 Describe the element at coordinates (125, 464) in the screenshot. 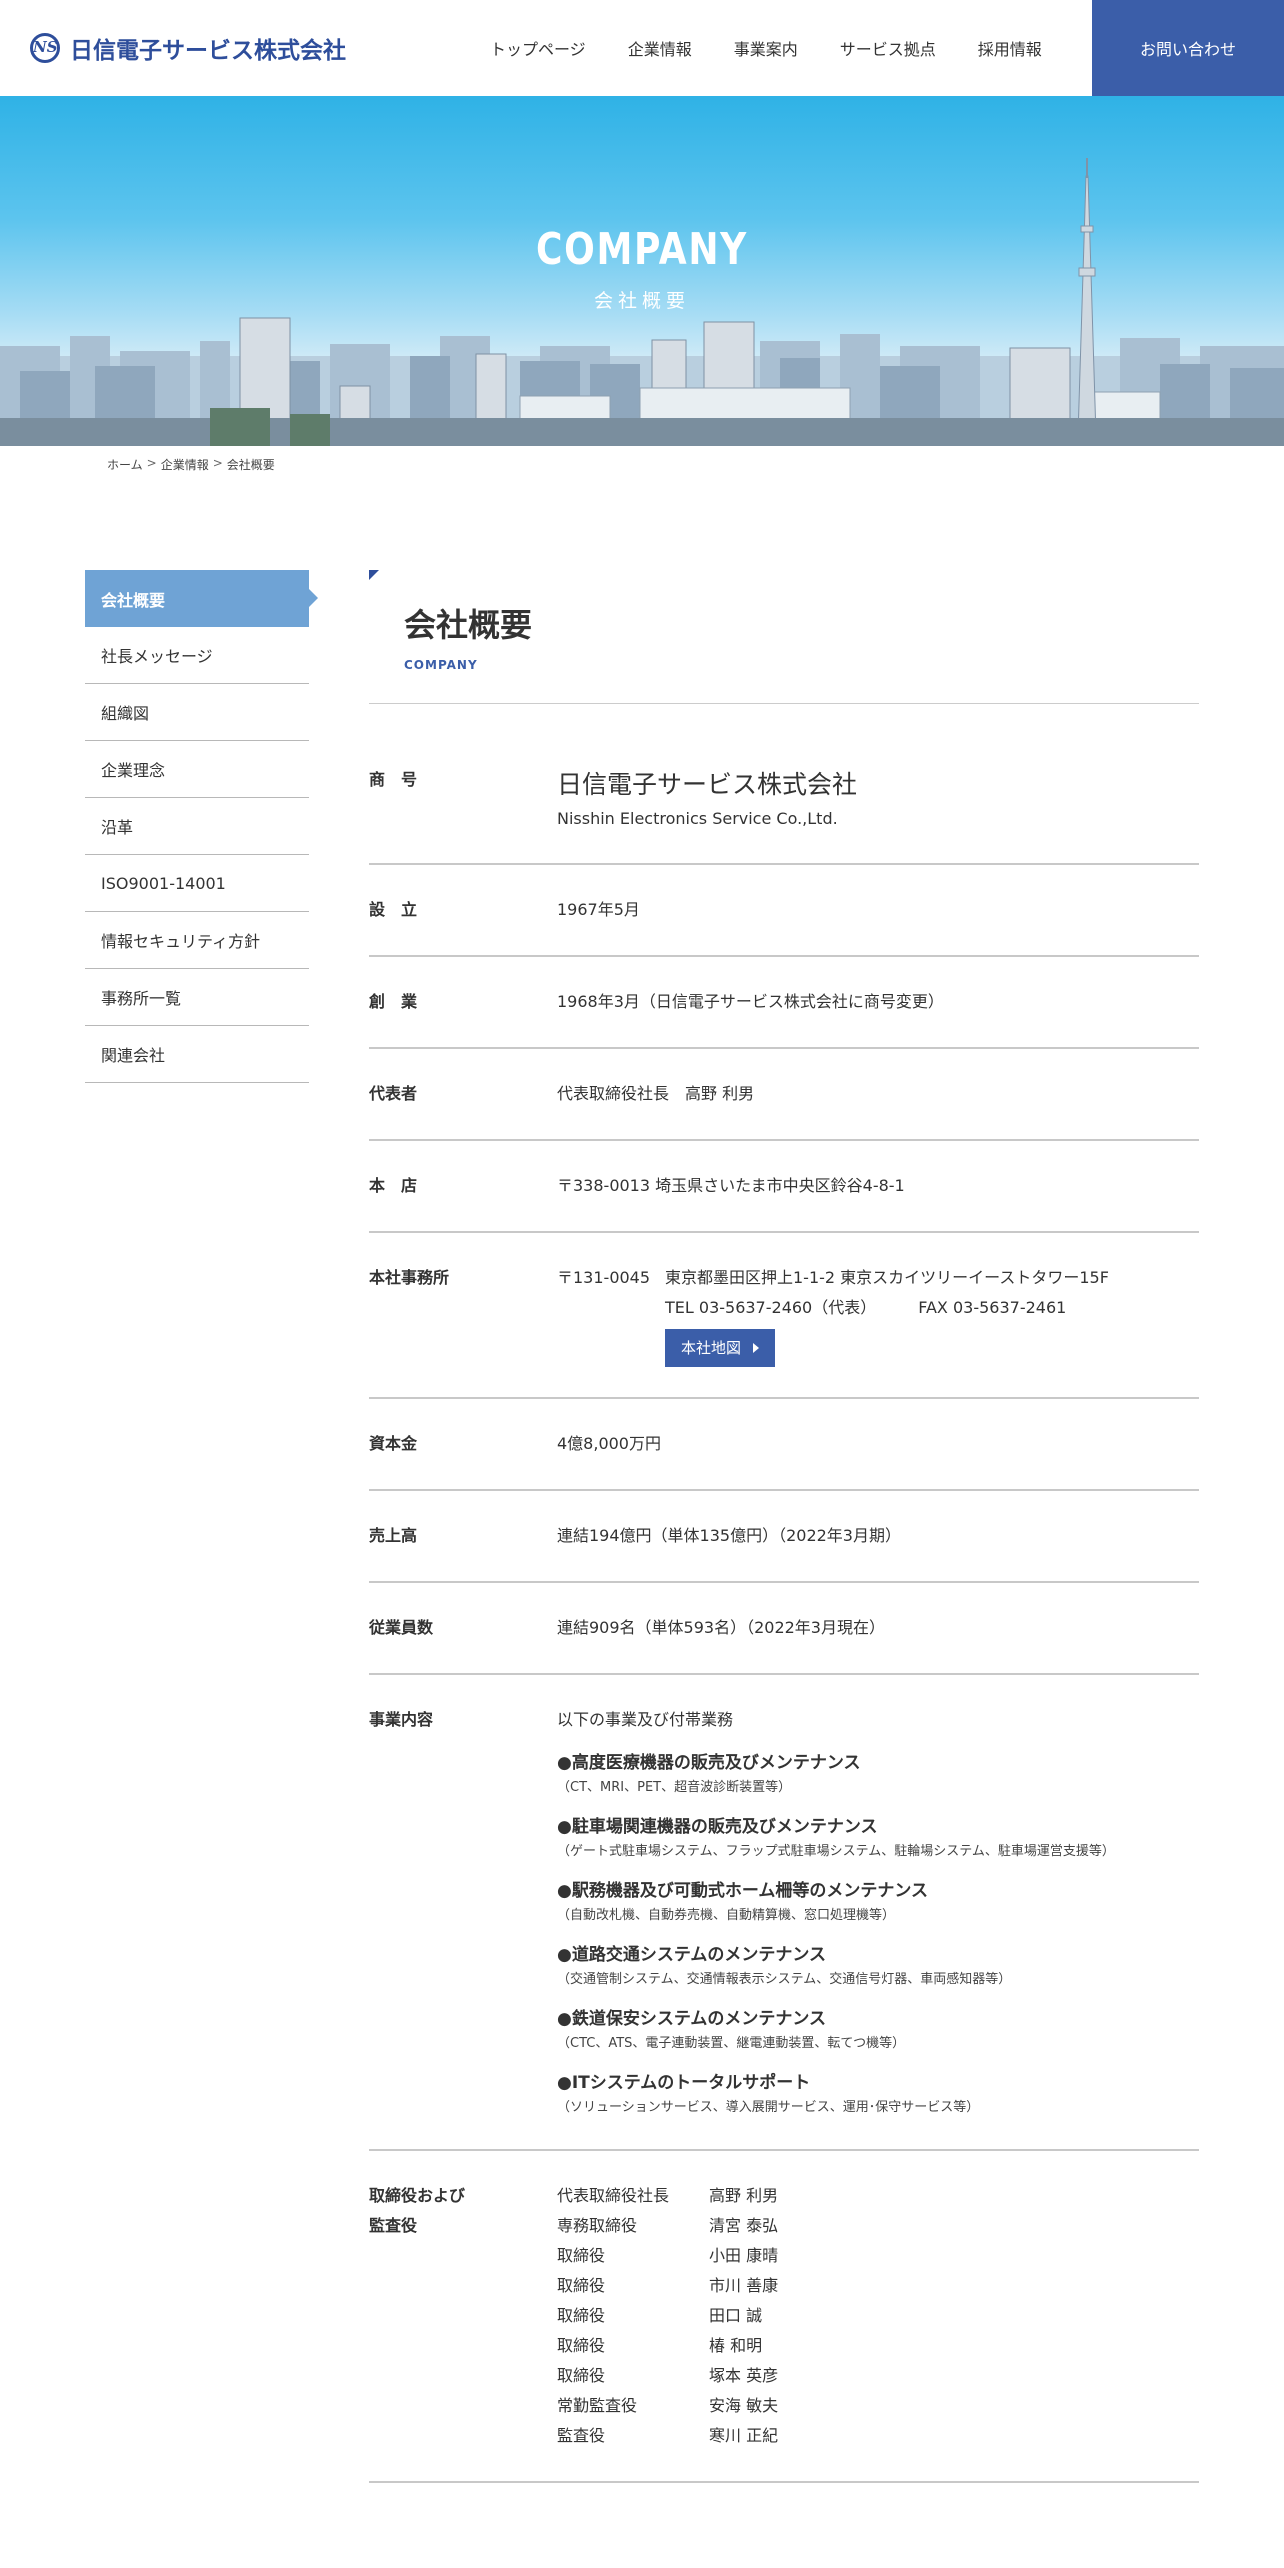

I see `breadcrumb-home: ホーム` at that location.